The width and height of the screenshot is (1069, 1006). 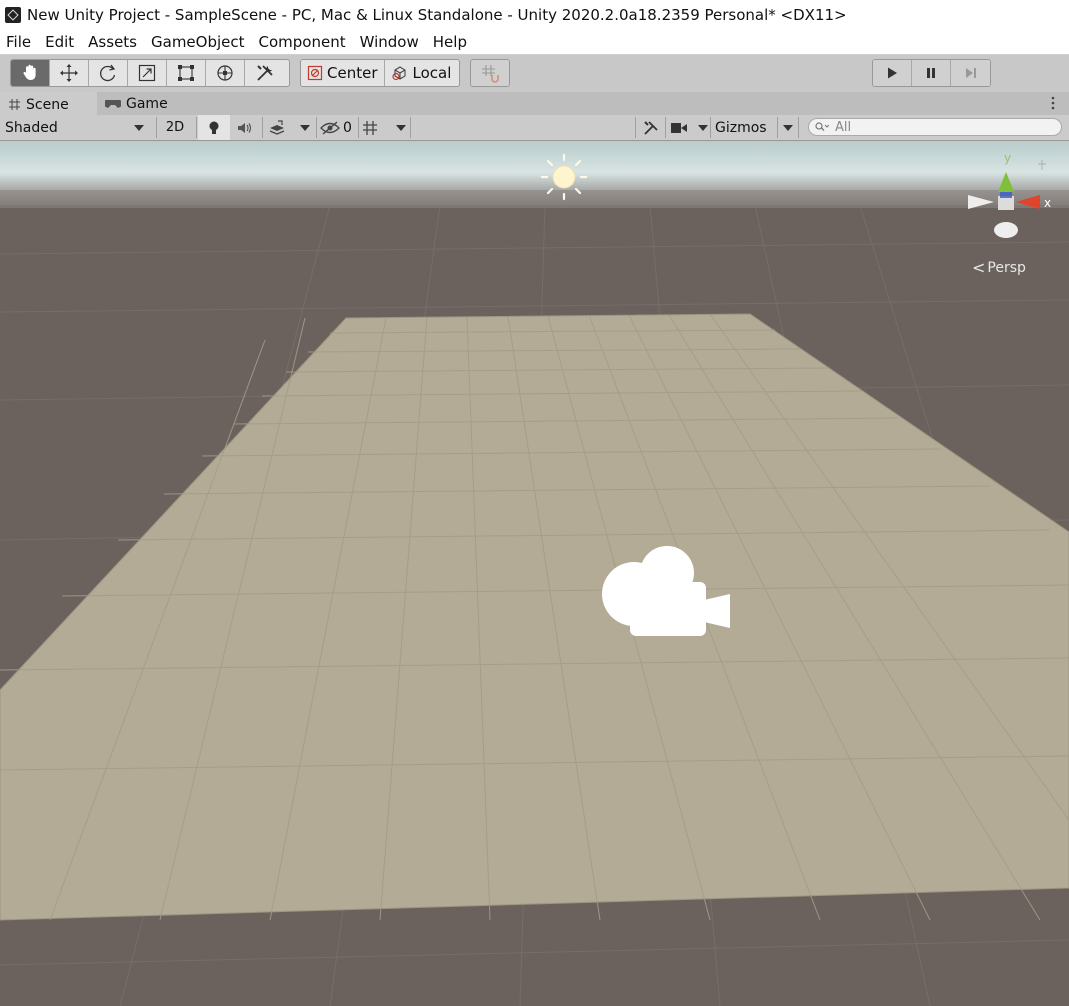 I want to click on 2d-toggle-button: 2D, so click(x=175, y=127).